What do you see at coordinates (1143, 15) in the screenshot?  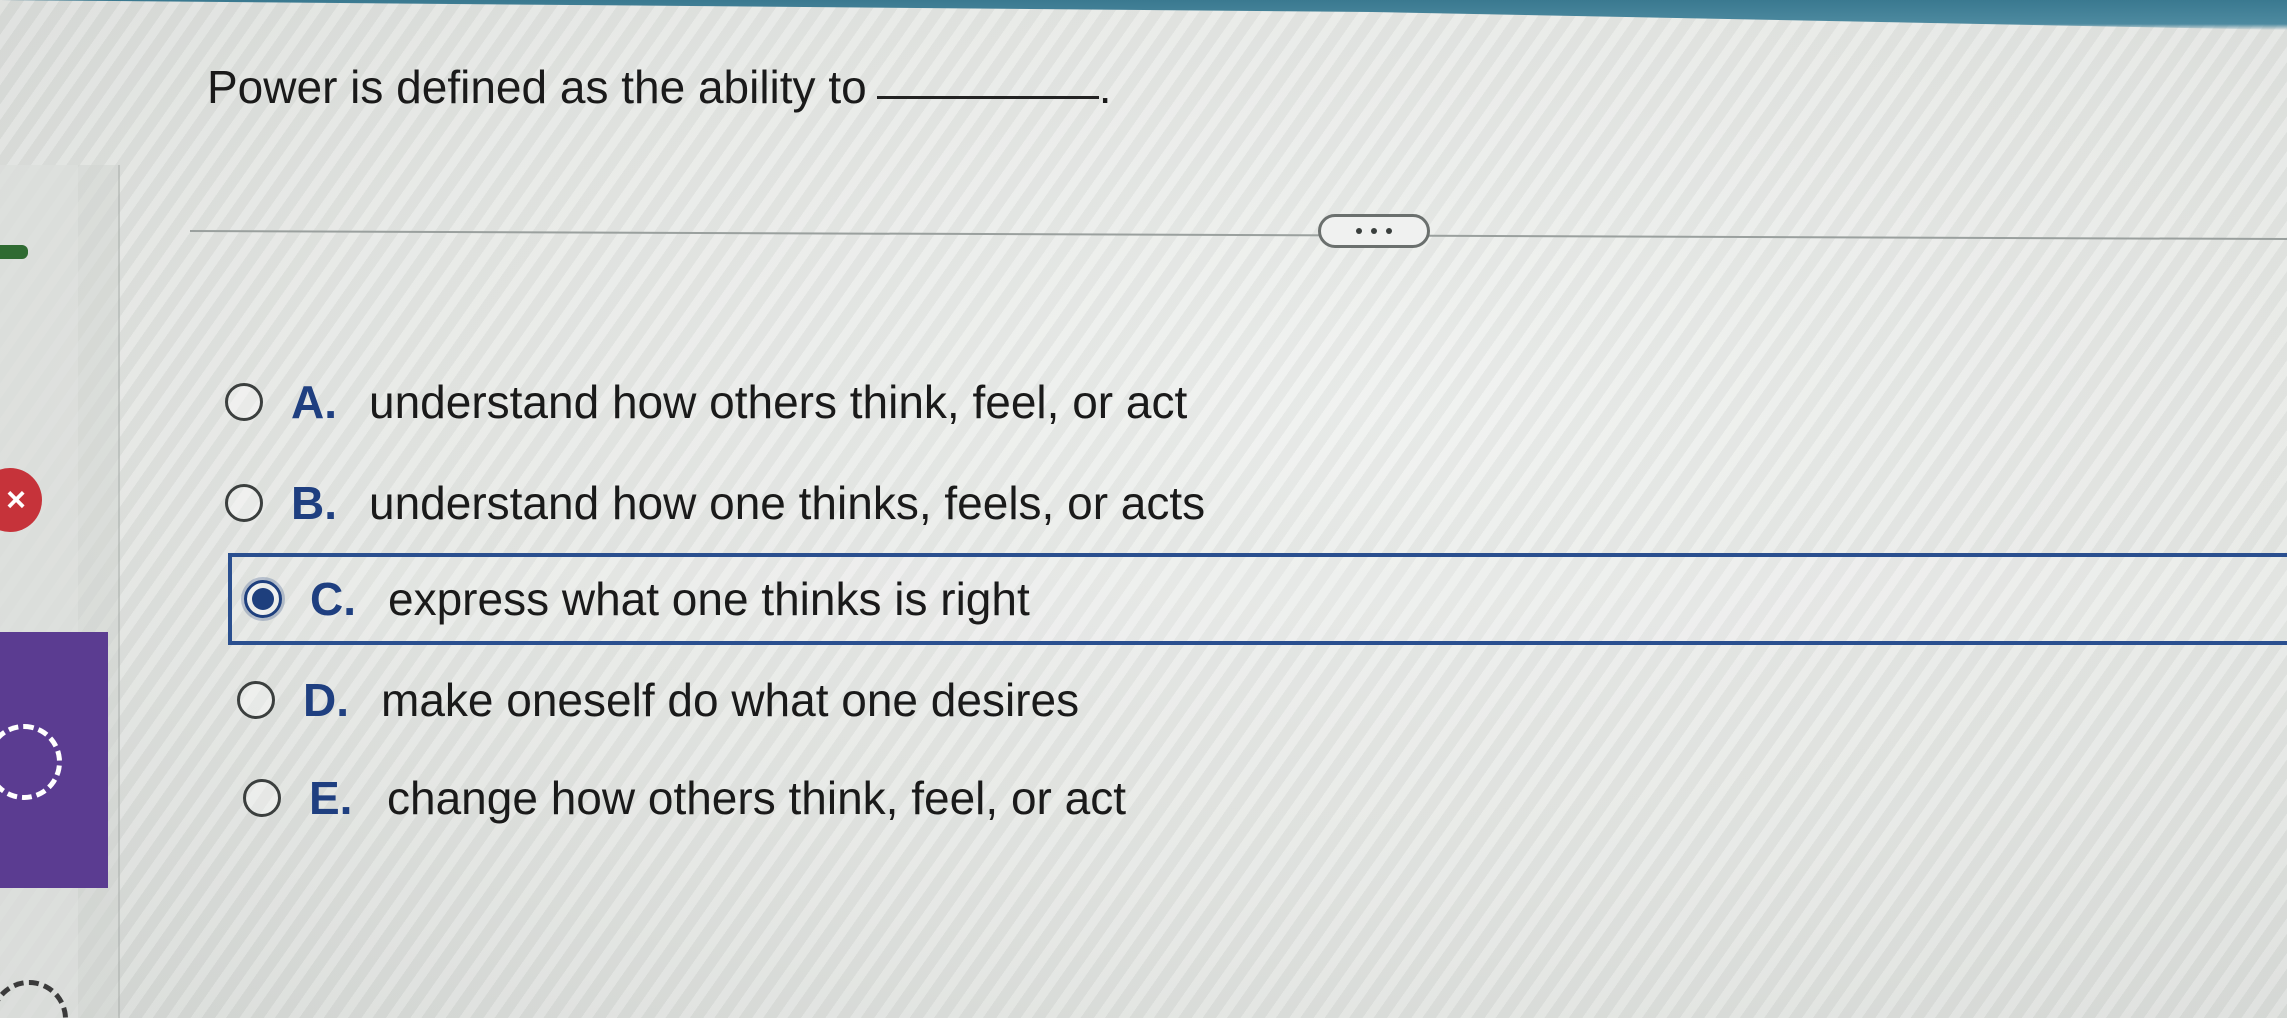 I see `top-bar` at bounding box center [1143, 15].